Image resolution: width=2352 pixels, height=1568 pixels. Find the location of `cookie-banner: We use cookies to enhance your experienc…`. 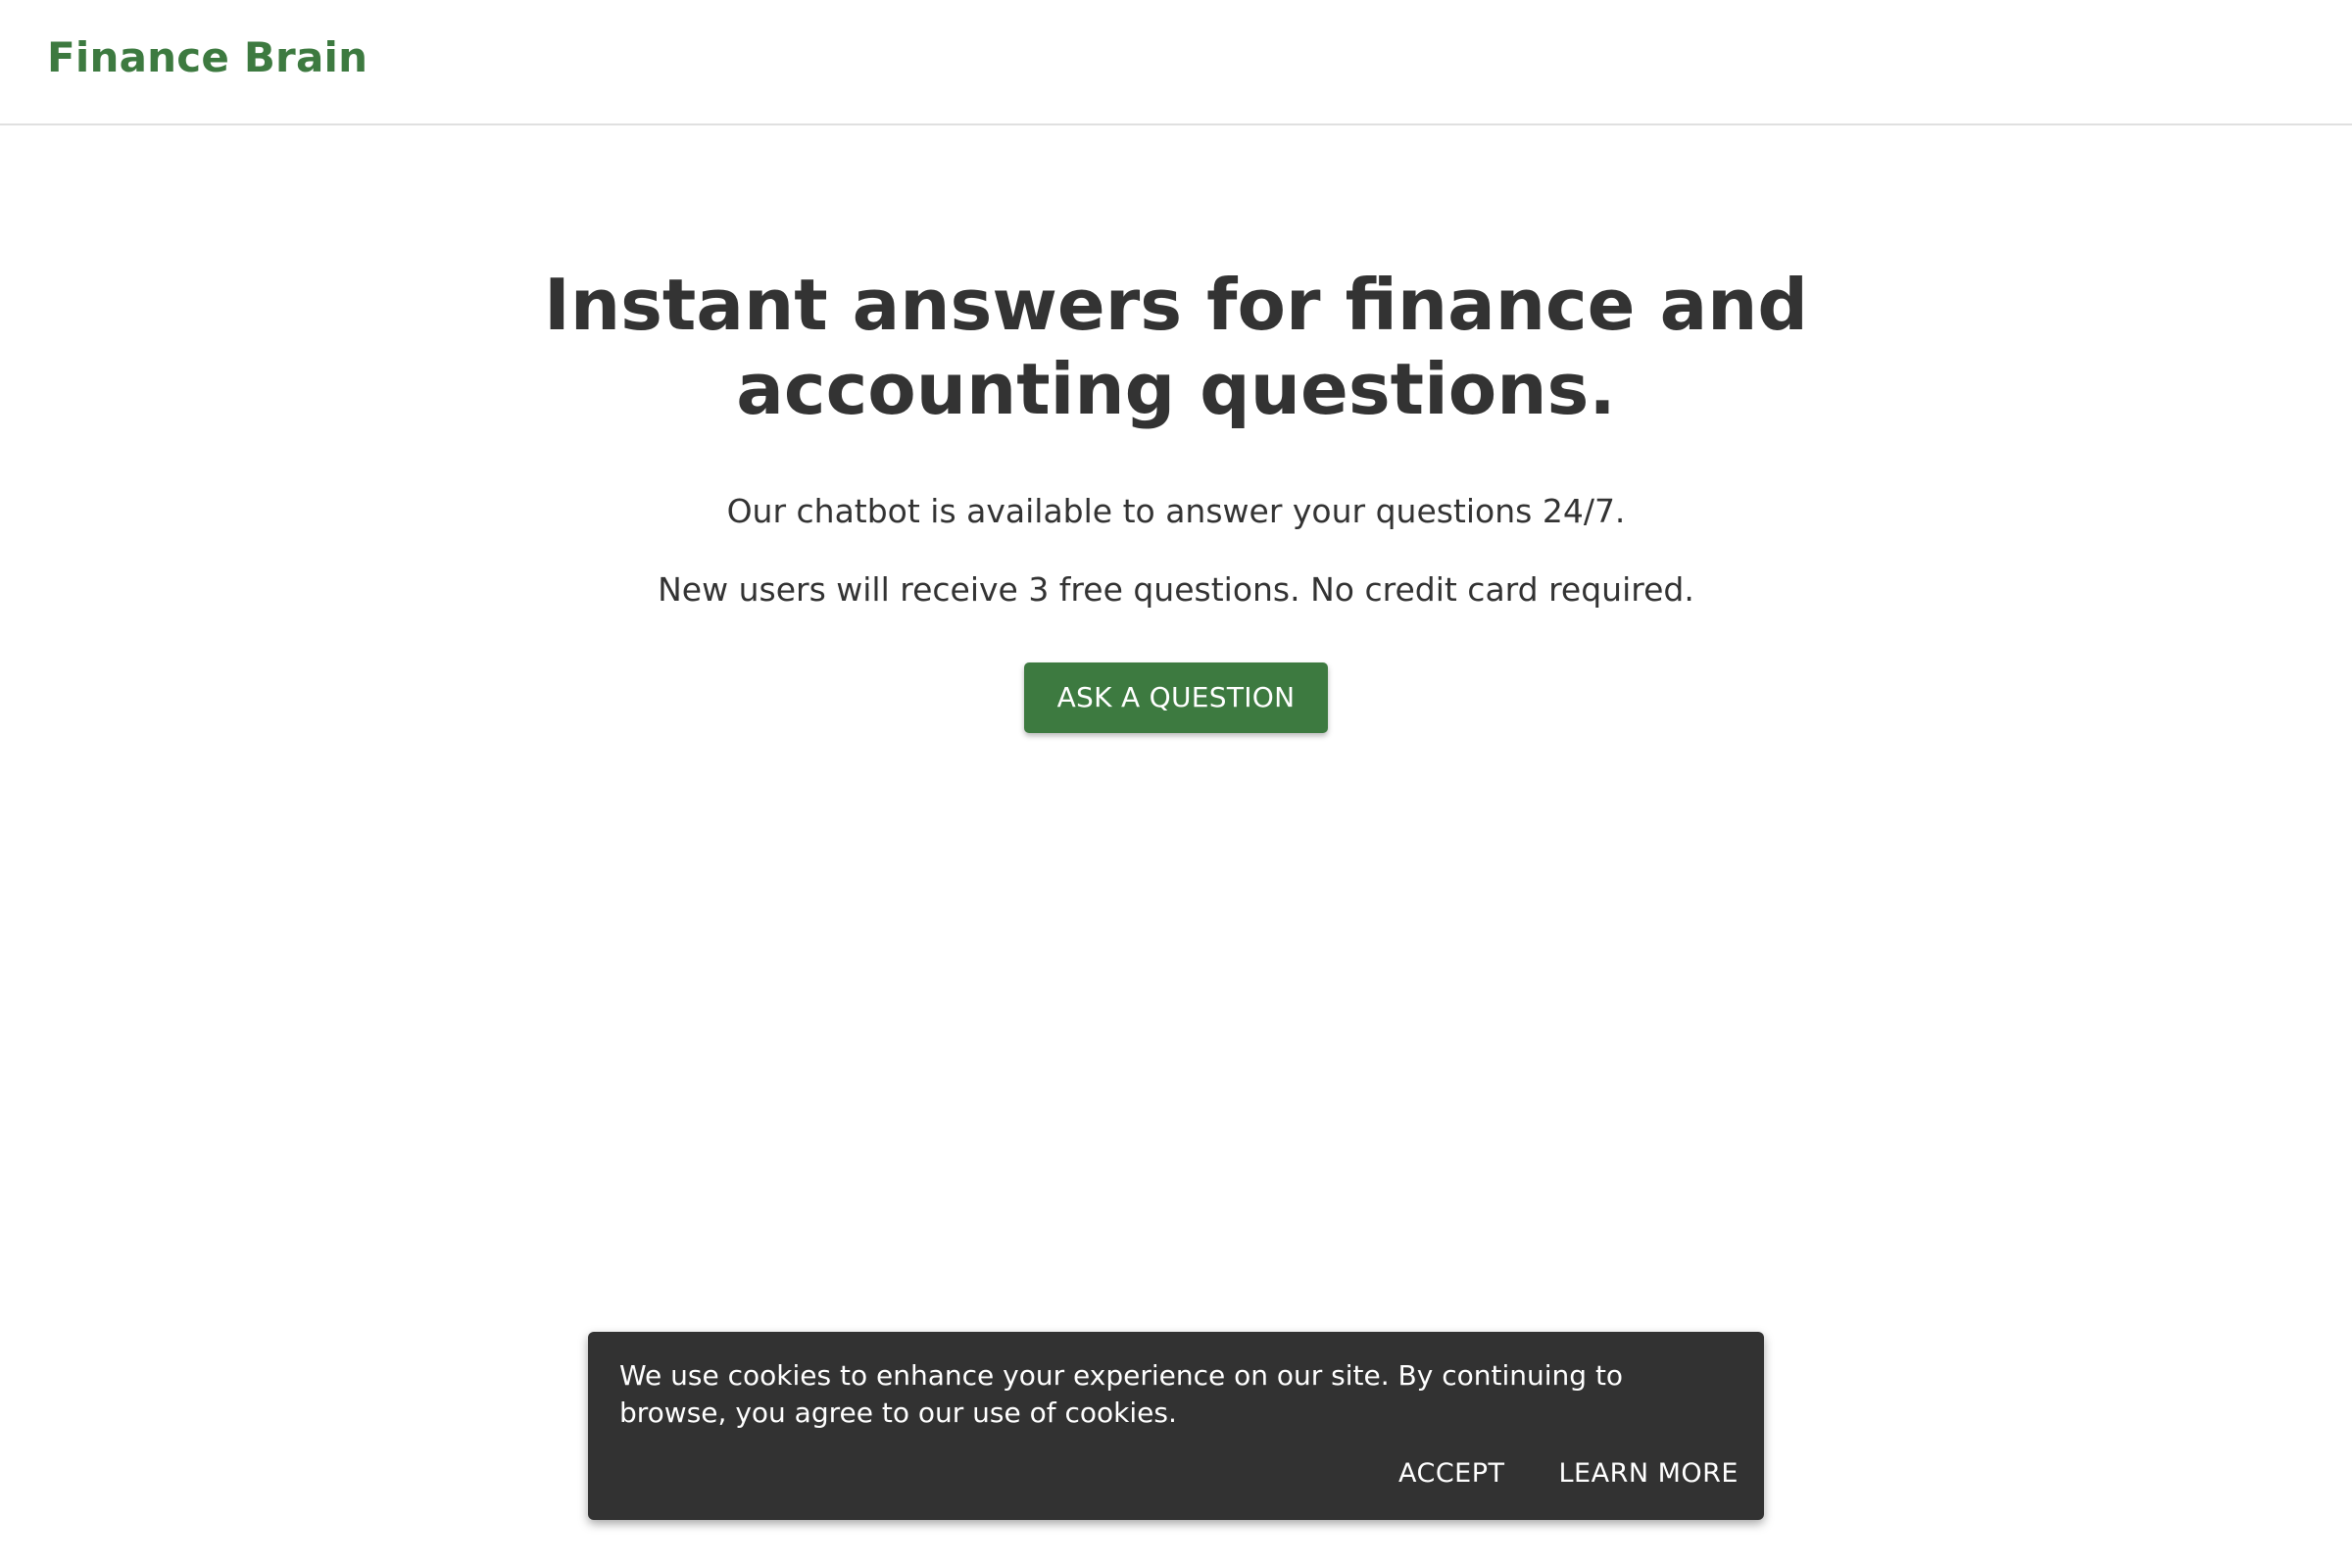

cookie-banner: We use cookies to enhance your experienc… is located at coordinates (1176, 1426).